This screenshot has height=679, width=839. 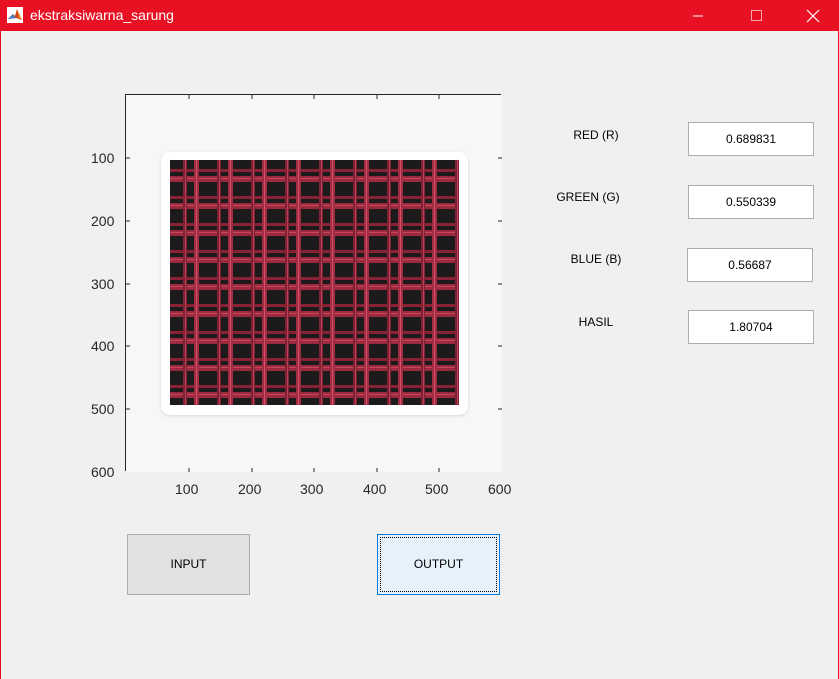 I want to click on blue-value-field: 0.56687, so click(x=750, y=265).